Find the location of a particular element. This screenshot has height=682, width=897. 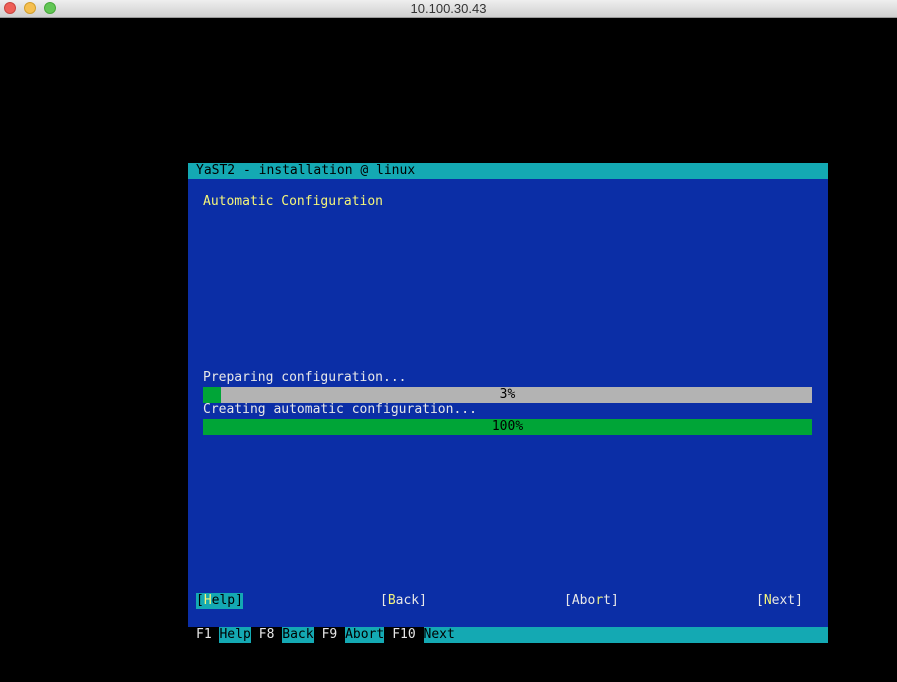

window-titlebar: 10.100.30.43 is located at coordinates (448, 9).